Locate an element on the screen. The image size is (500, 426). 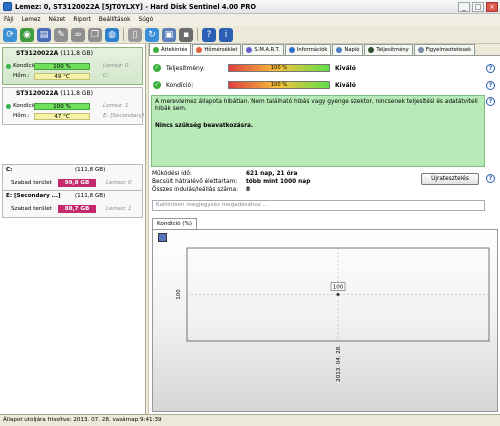
tab-overview: Áttekintés is located at coordinates (170, 49).